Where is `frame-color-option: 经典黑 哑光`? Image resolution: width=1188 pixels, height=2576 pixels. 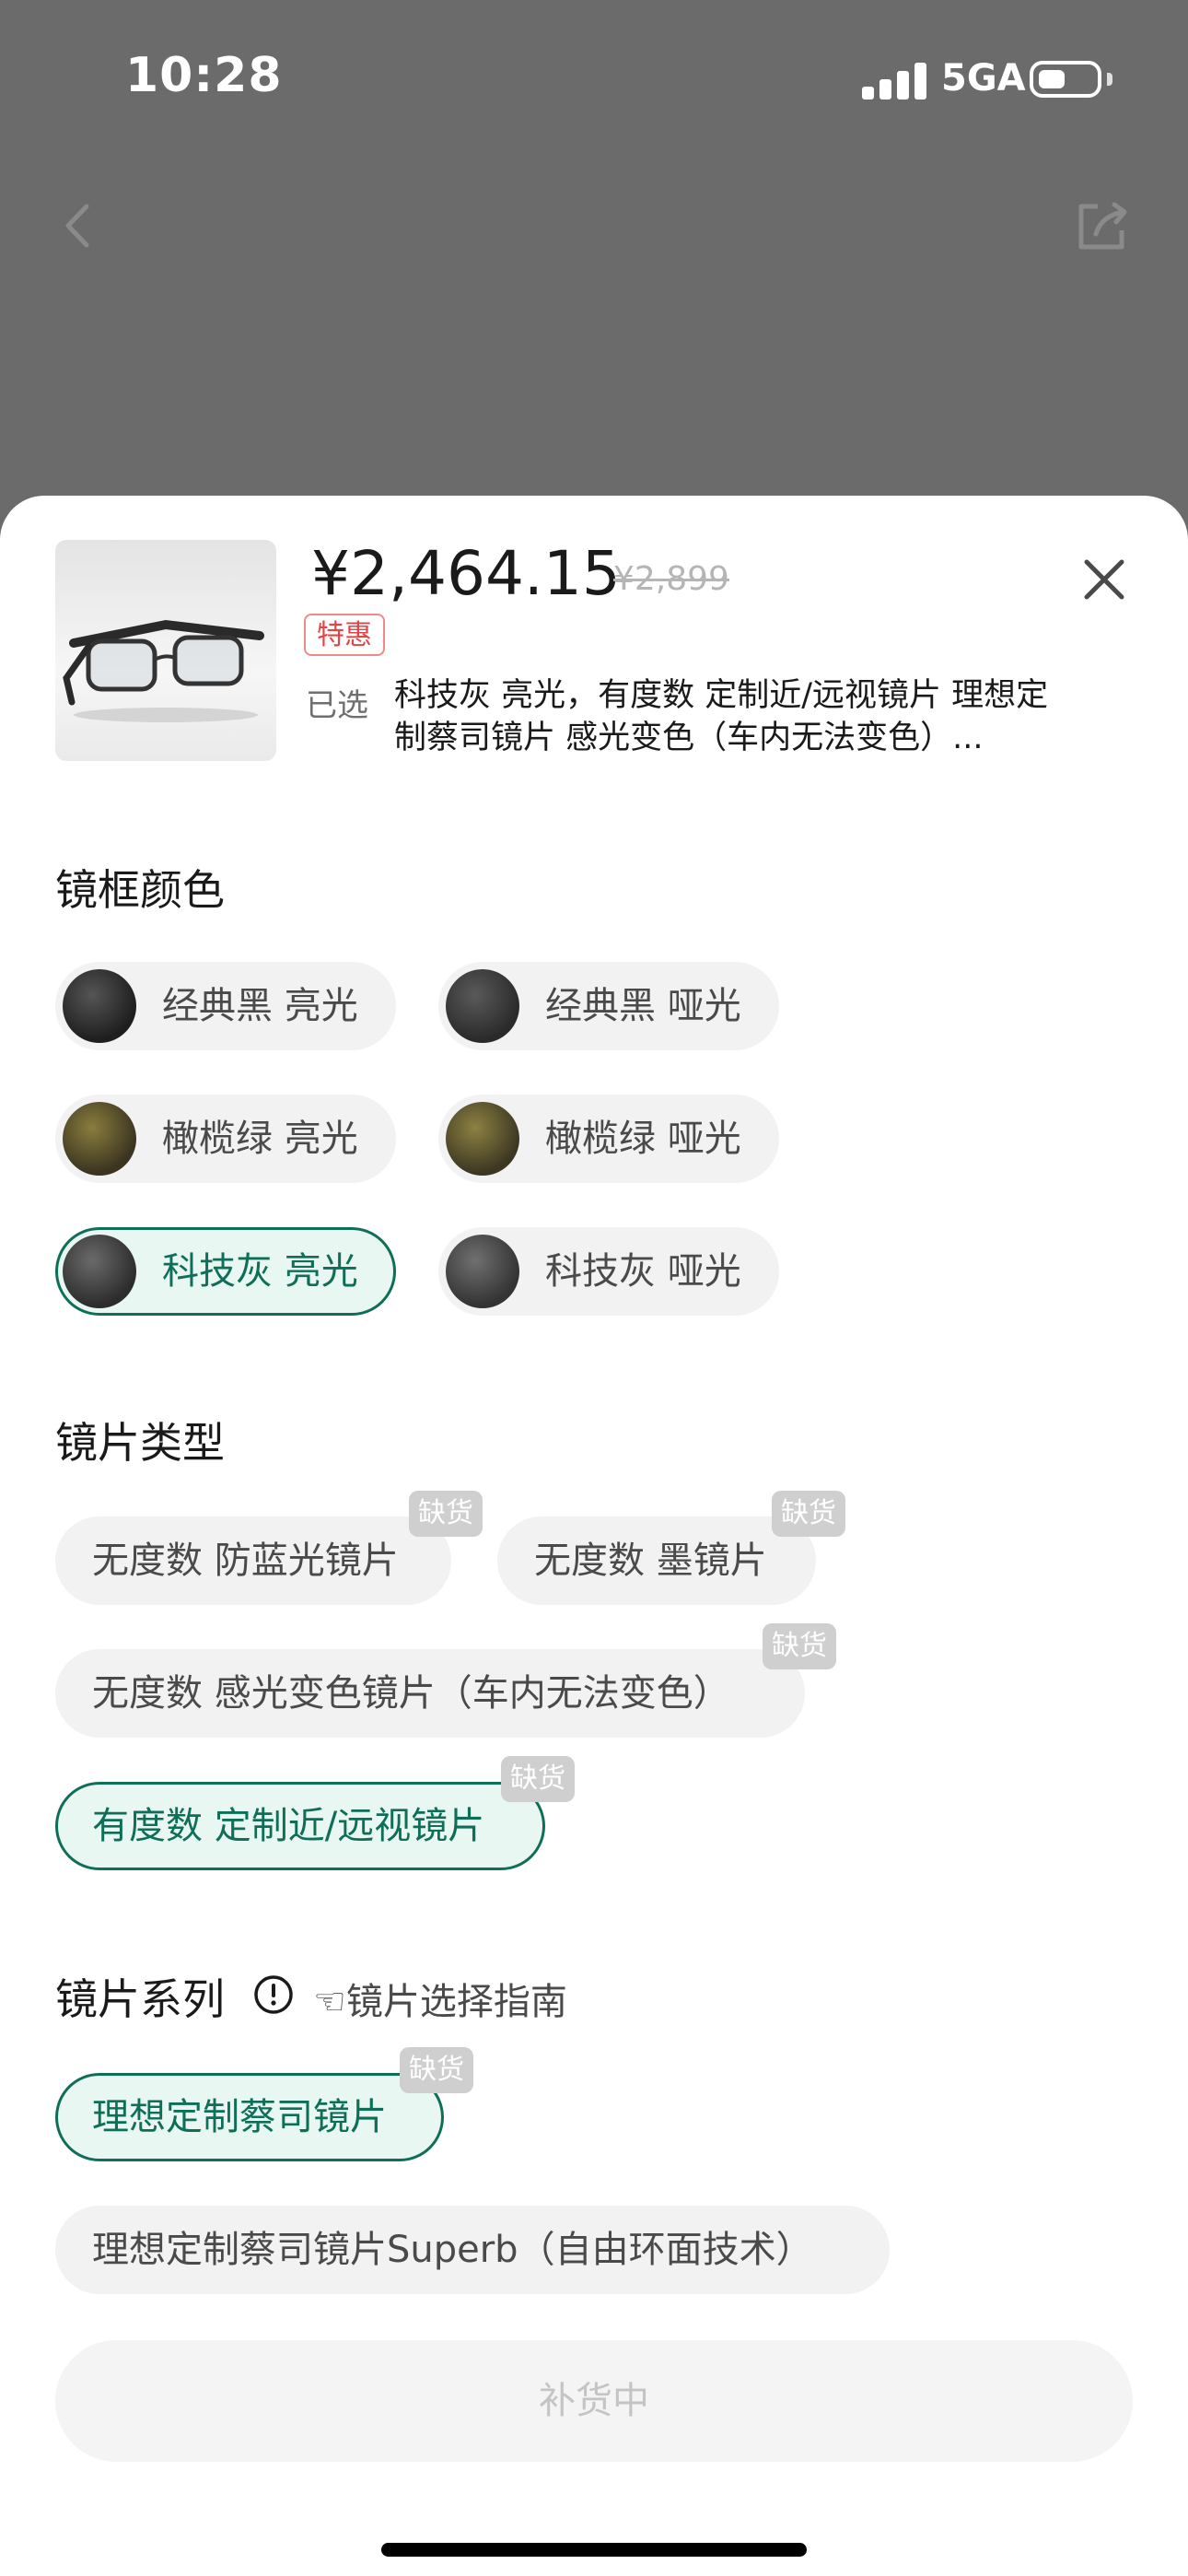
frame-color-option: 经典黑 哑光 is located at coordinates (608, 1006).